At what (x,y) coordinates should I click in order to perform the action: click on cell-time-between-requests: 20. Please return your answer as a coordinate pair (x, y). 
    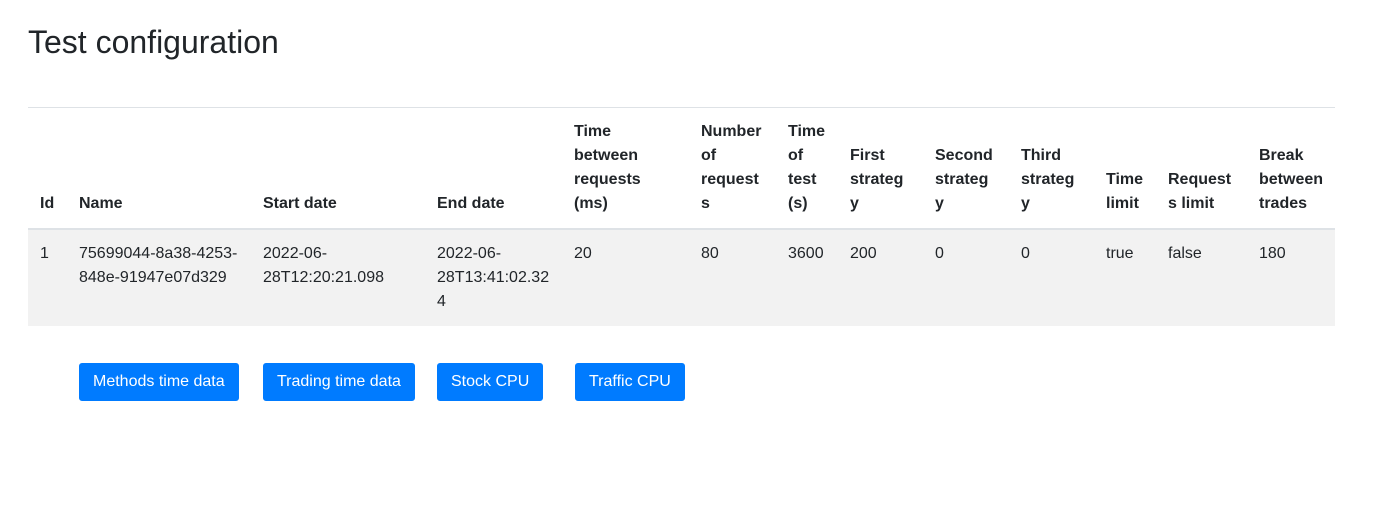
    Looking at the image, I should click on (625, 277).